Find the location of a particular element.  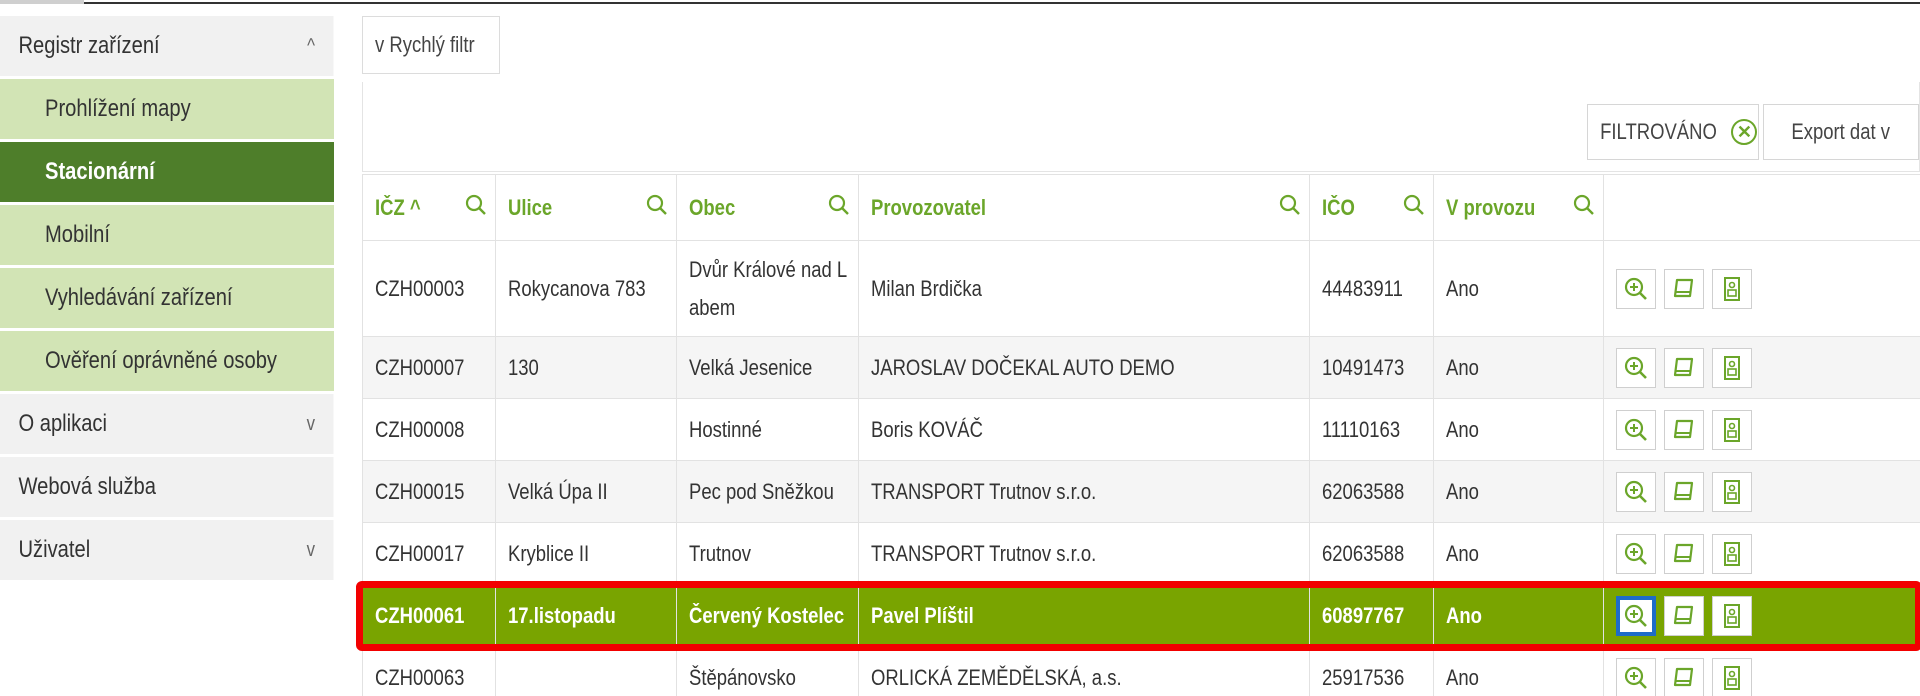

export-button: Export dat v is located at coordinates (1841, 132).